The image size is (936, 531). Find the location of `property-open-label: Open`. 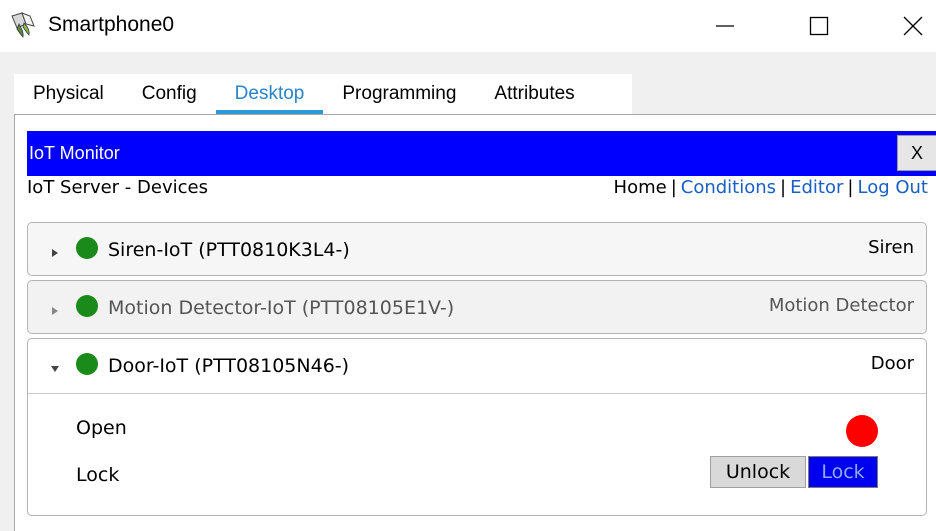

property-open-label: Open is located at coordinates (101, 428).